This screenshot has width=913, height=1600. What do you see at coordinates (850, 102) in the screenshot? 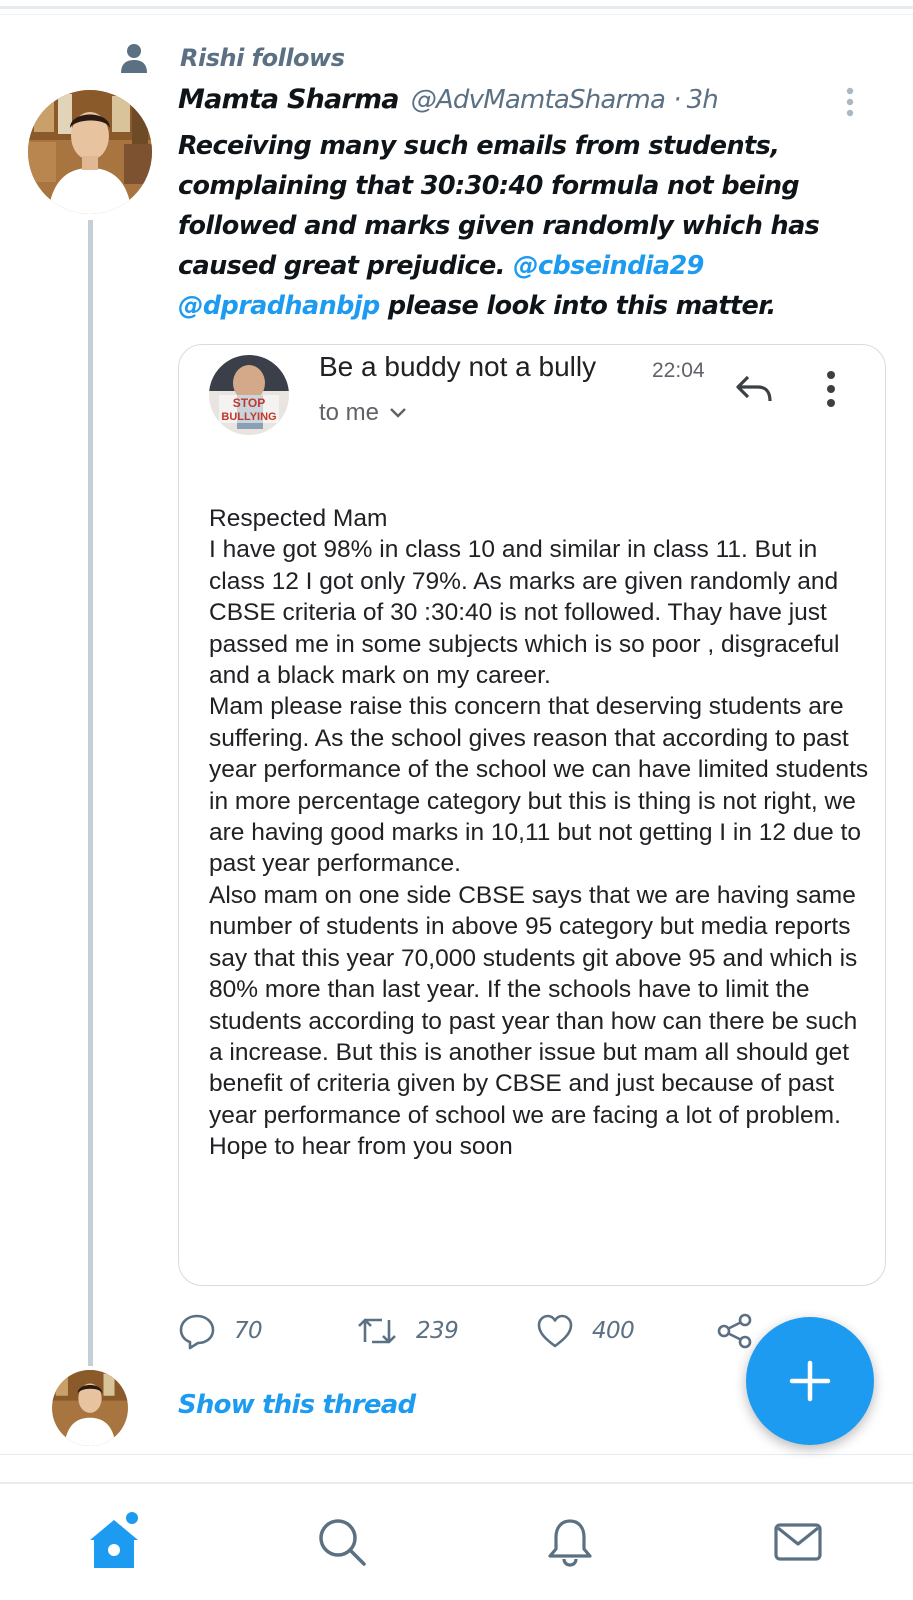
I see `more-options-icon` at bounding box center [850, 102].